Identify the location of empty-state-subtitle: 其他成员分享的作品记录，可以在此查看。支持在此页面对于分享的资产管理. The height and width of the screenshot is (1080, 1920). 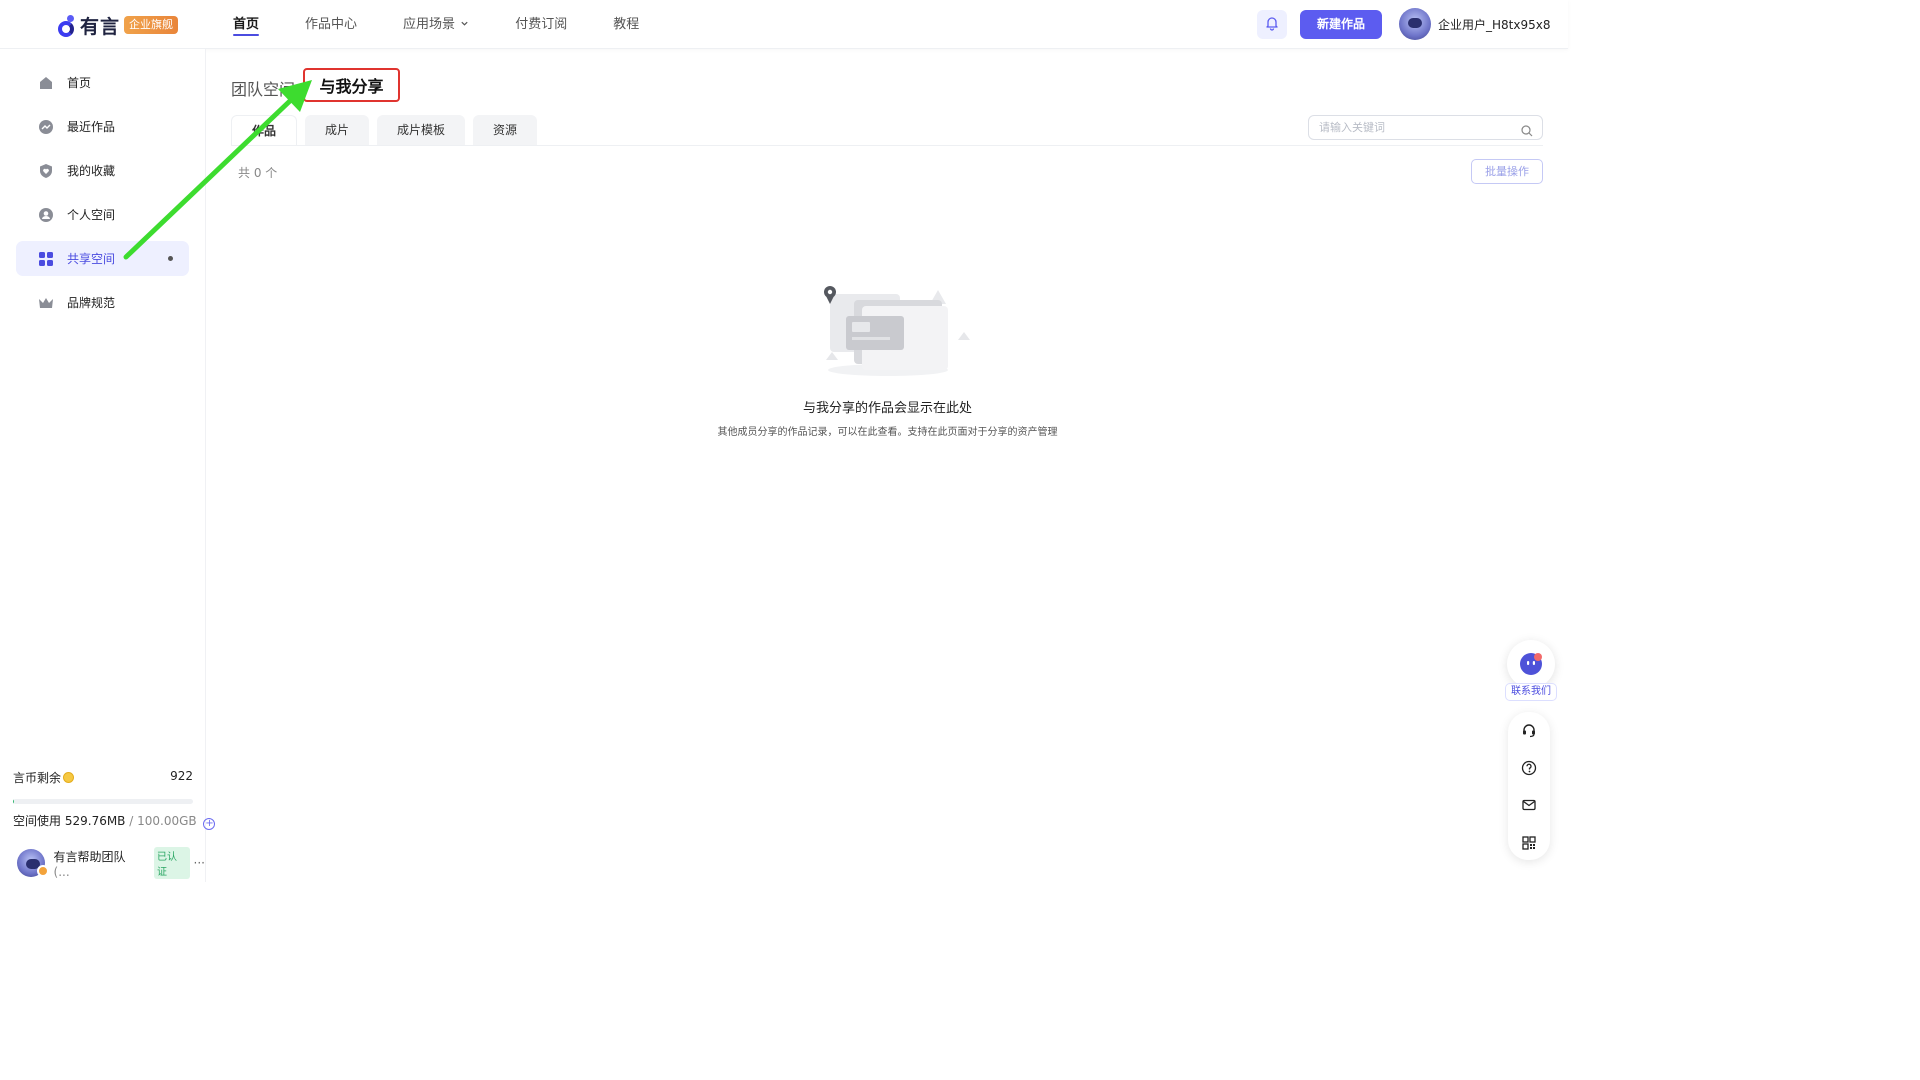
(887, 430).